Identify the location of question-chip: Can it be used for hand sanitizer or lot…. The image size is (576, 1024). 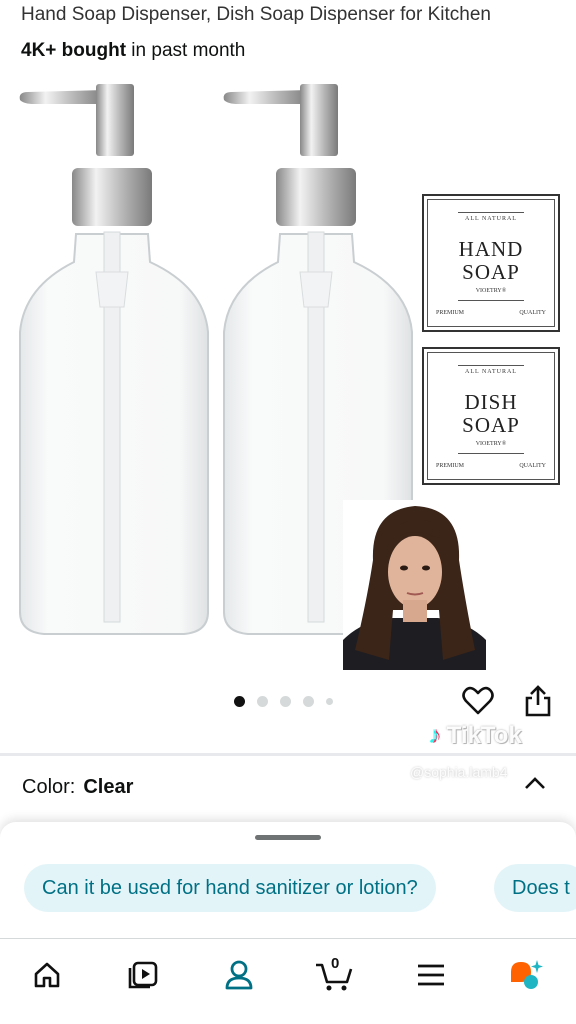
(230, 888).